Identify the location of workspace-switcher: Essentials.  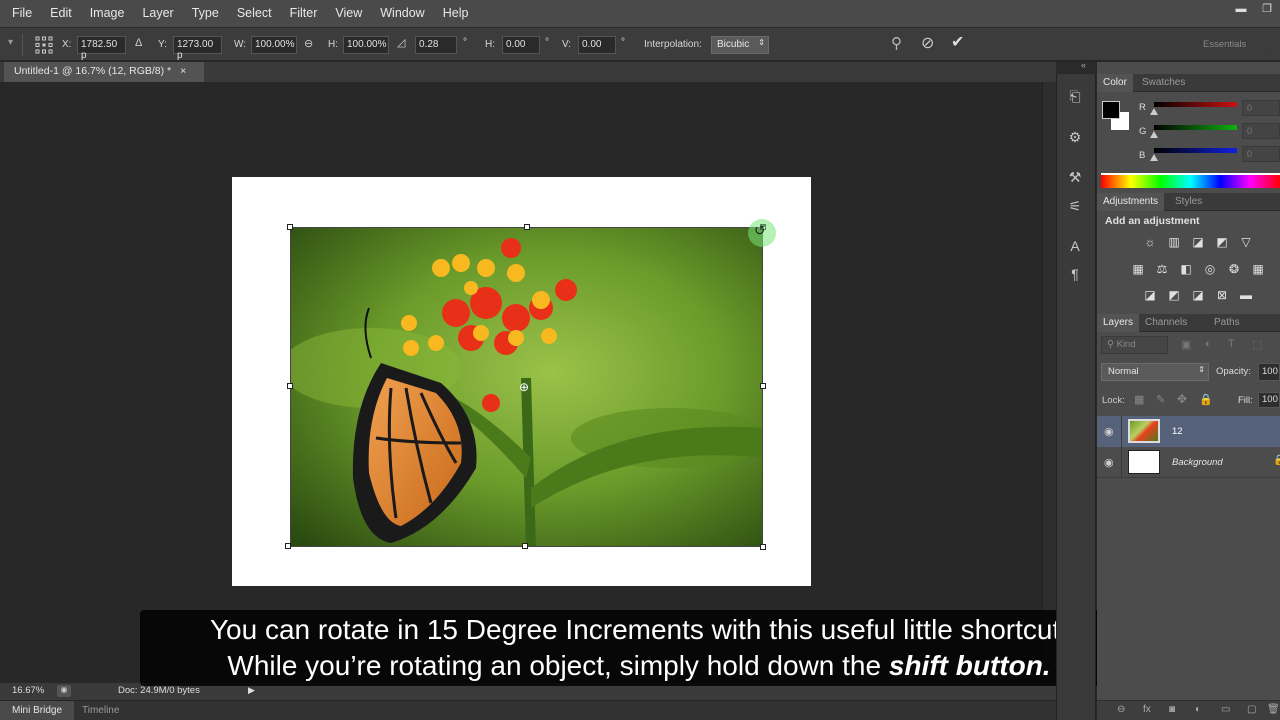
(1233, 45).